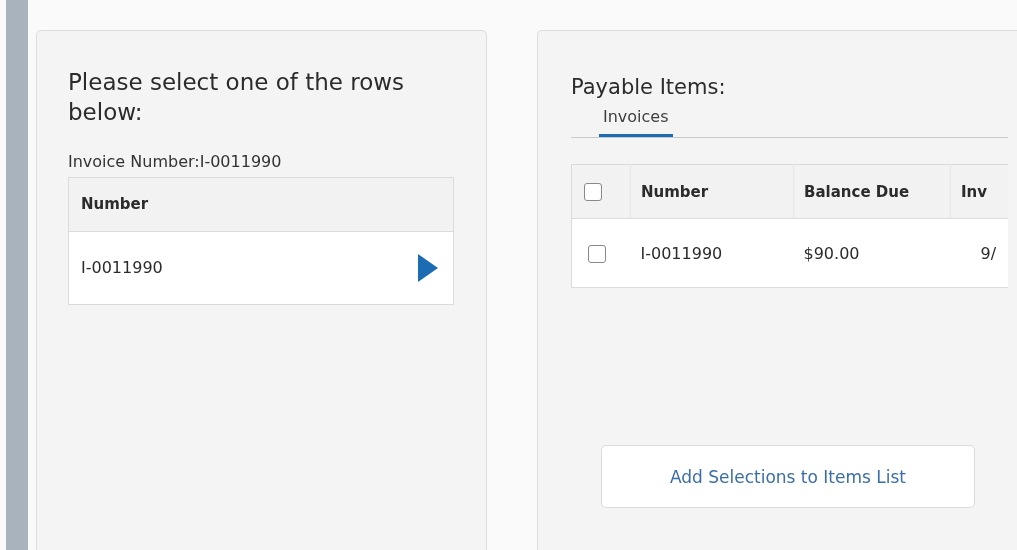 The width and height of the screenshot is (1017, 550). Describe the element at coordinates (175, 161) in the screenshot. I see `selection-label: Invoice Number:I-0011990` at that location.